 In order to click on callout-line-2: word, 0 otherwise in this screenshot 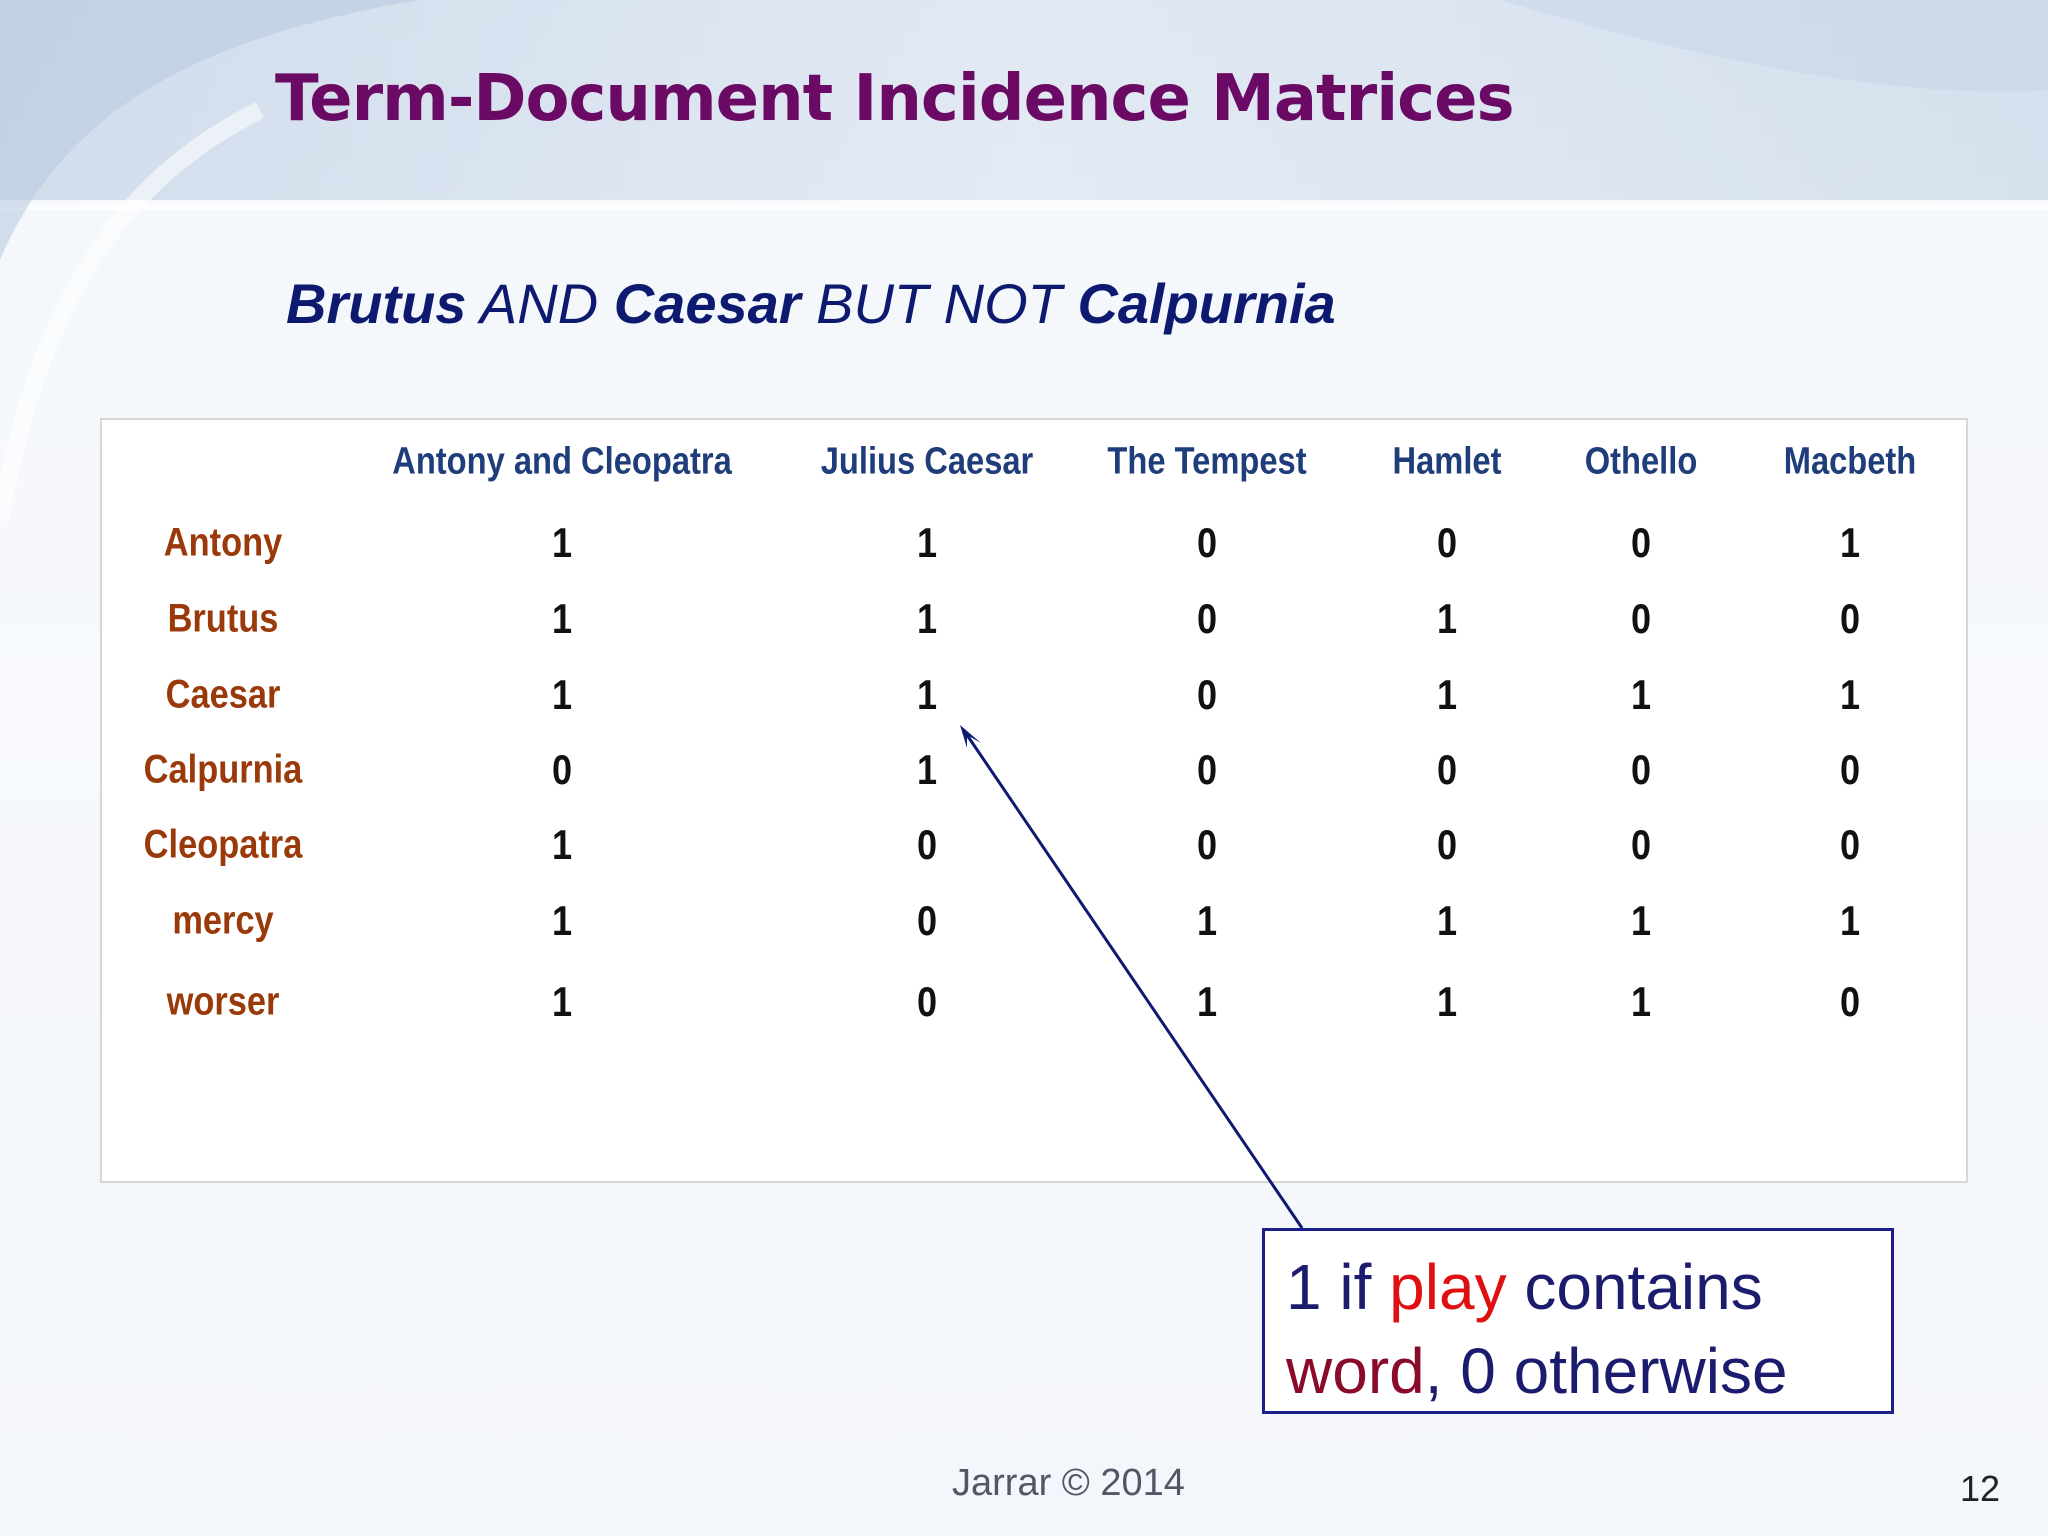, I will do `click(1588, 1371)`.